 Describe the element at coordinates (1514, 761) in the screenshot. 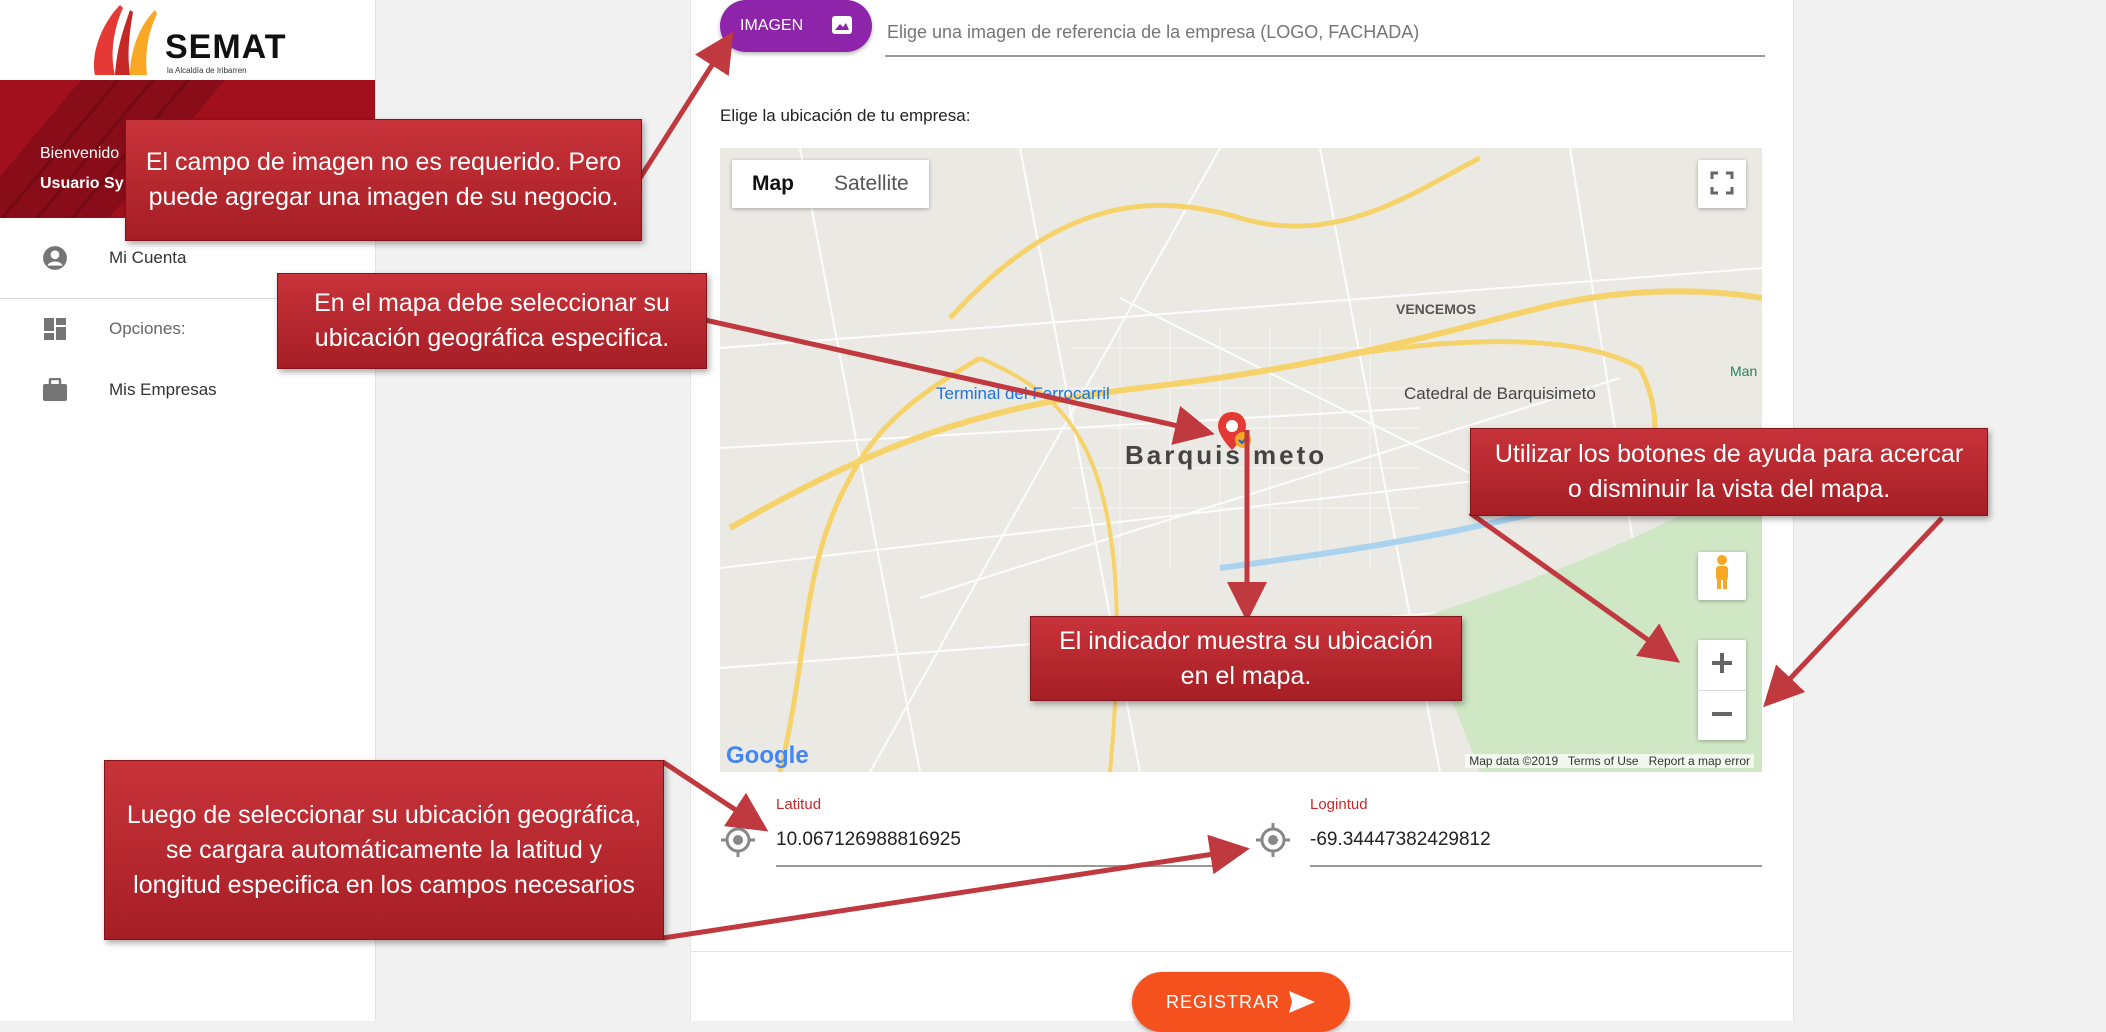

I see `map-data-text: Map data ©2019` at that location.